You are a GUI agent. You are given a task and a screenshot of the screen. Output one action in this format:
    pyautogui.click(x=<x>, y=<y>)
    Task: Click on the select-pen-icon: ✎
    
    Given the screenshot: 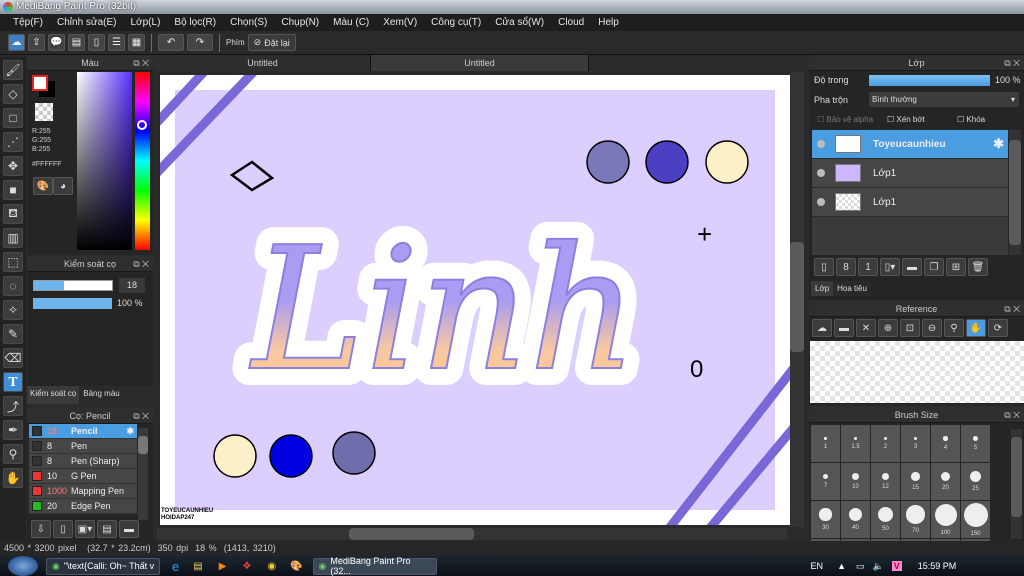 What is the action you would take?
    pyautogui.click(x=13, y=334)
    